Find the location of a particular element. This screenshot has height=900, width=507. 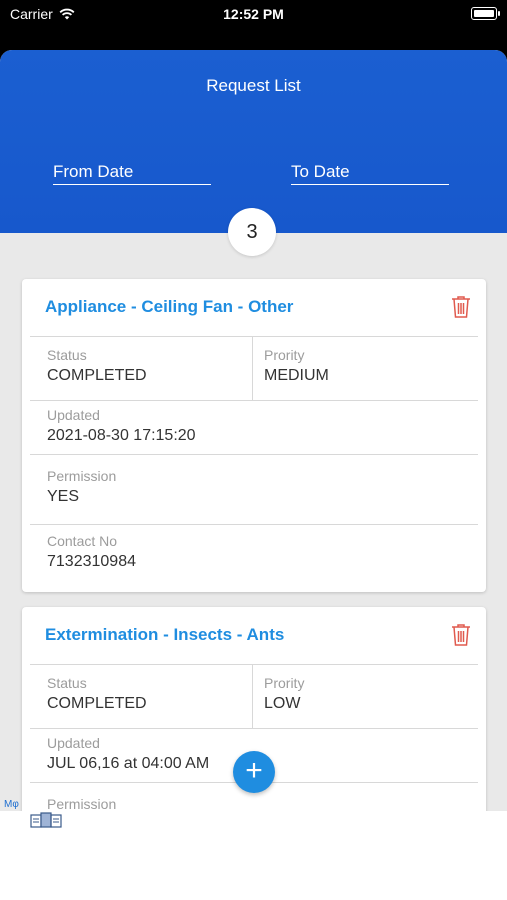

priority-cell: Prority MEDIUM is located at coordinates (296, 366).